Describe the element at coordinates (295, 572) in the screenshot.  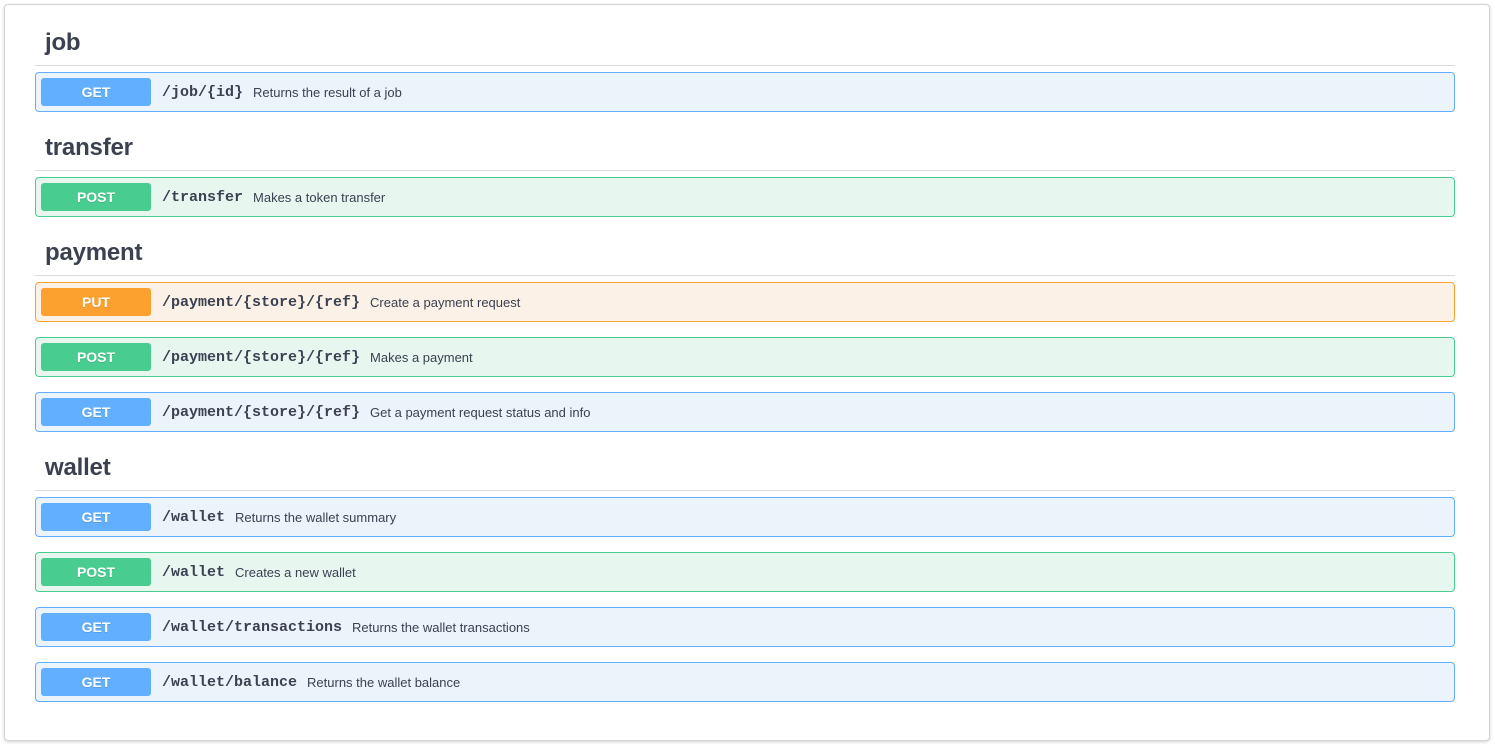
I see `operation-summary: Creates a new wallet` at that location.